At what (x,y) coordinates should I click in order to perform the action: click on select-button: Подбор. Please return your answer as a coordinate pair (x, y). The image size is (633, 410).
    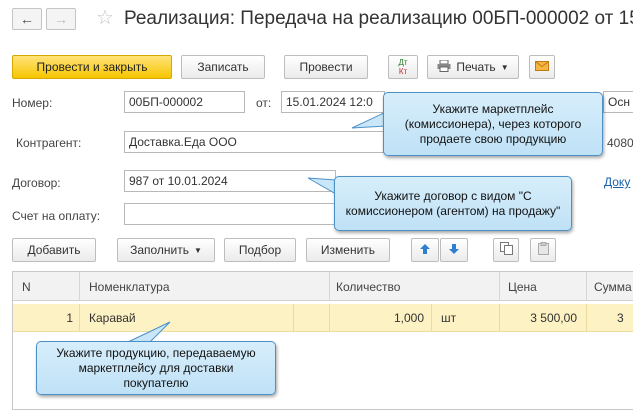
    Looking at the image, I should click on (260, 250).